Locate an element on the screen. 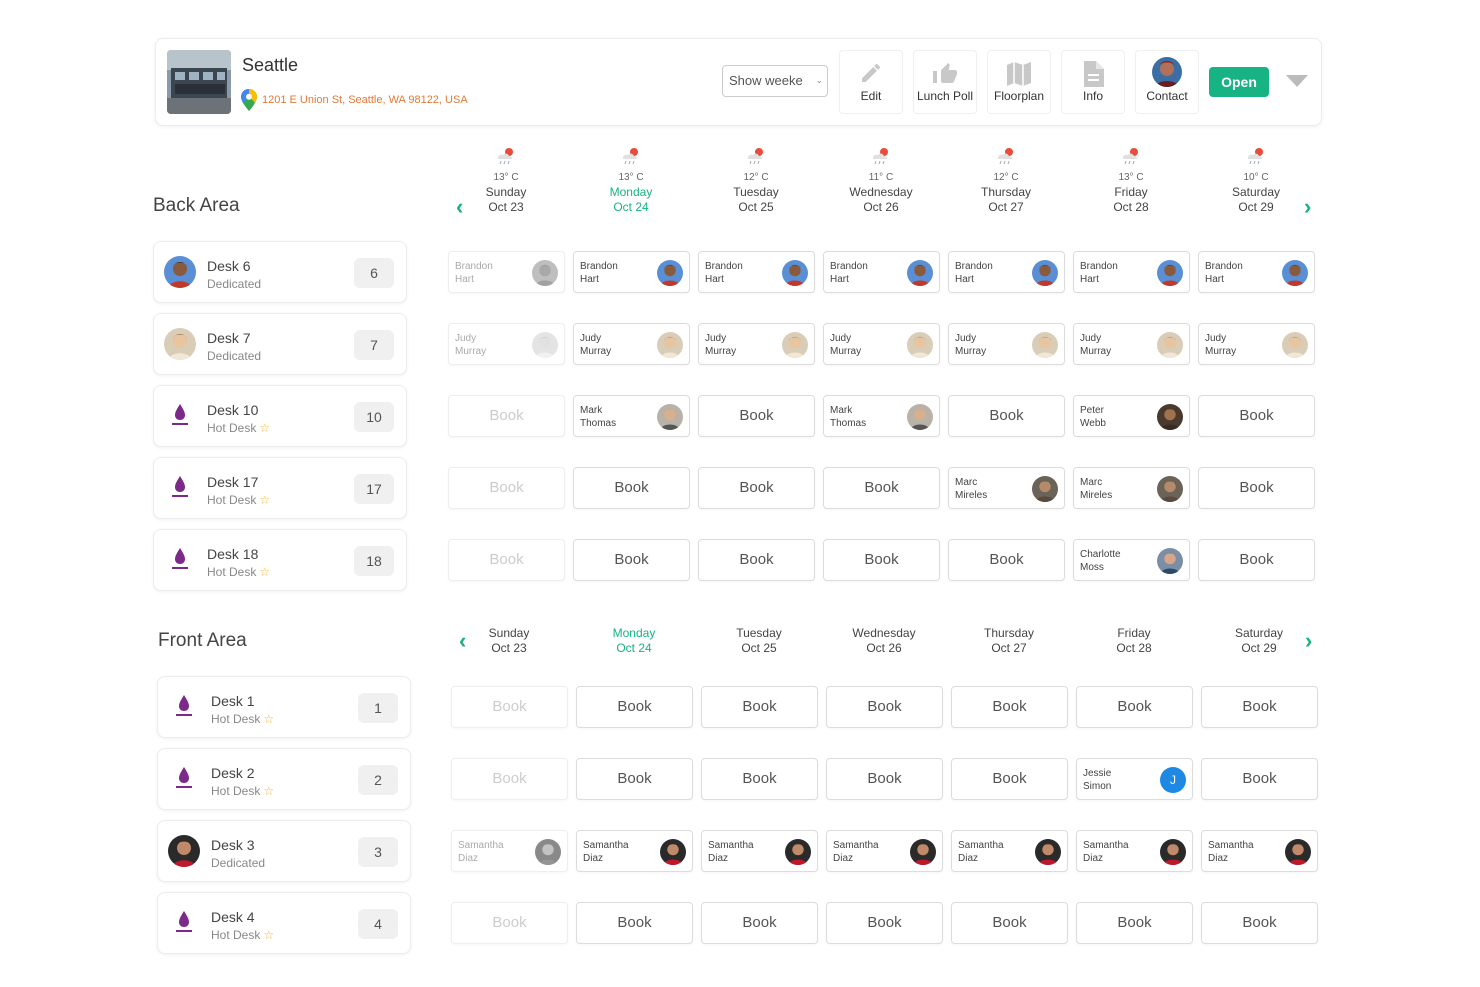 The image size is (1480, 987). edit-button: Edit is located at coordinates (871, 82).